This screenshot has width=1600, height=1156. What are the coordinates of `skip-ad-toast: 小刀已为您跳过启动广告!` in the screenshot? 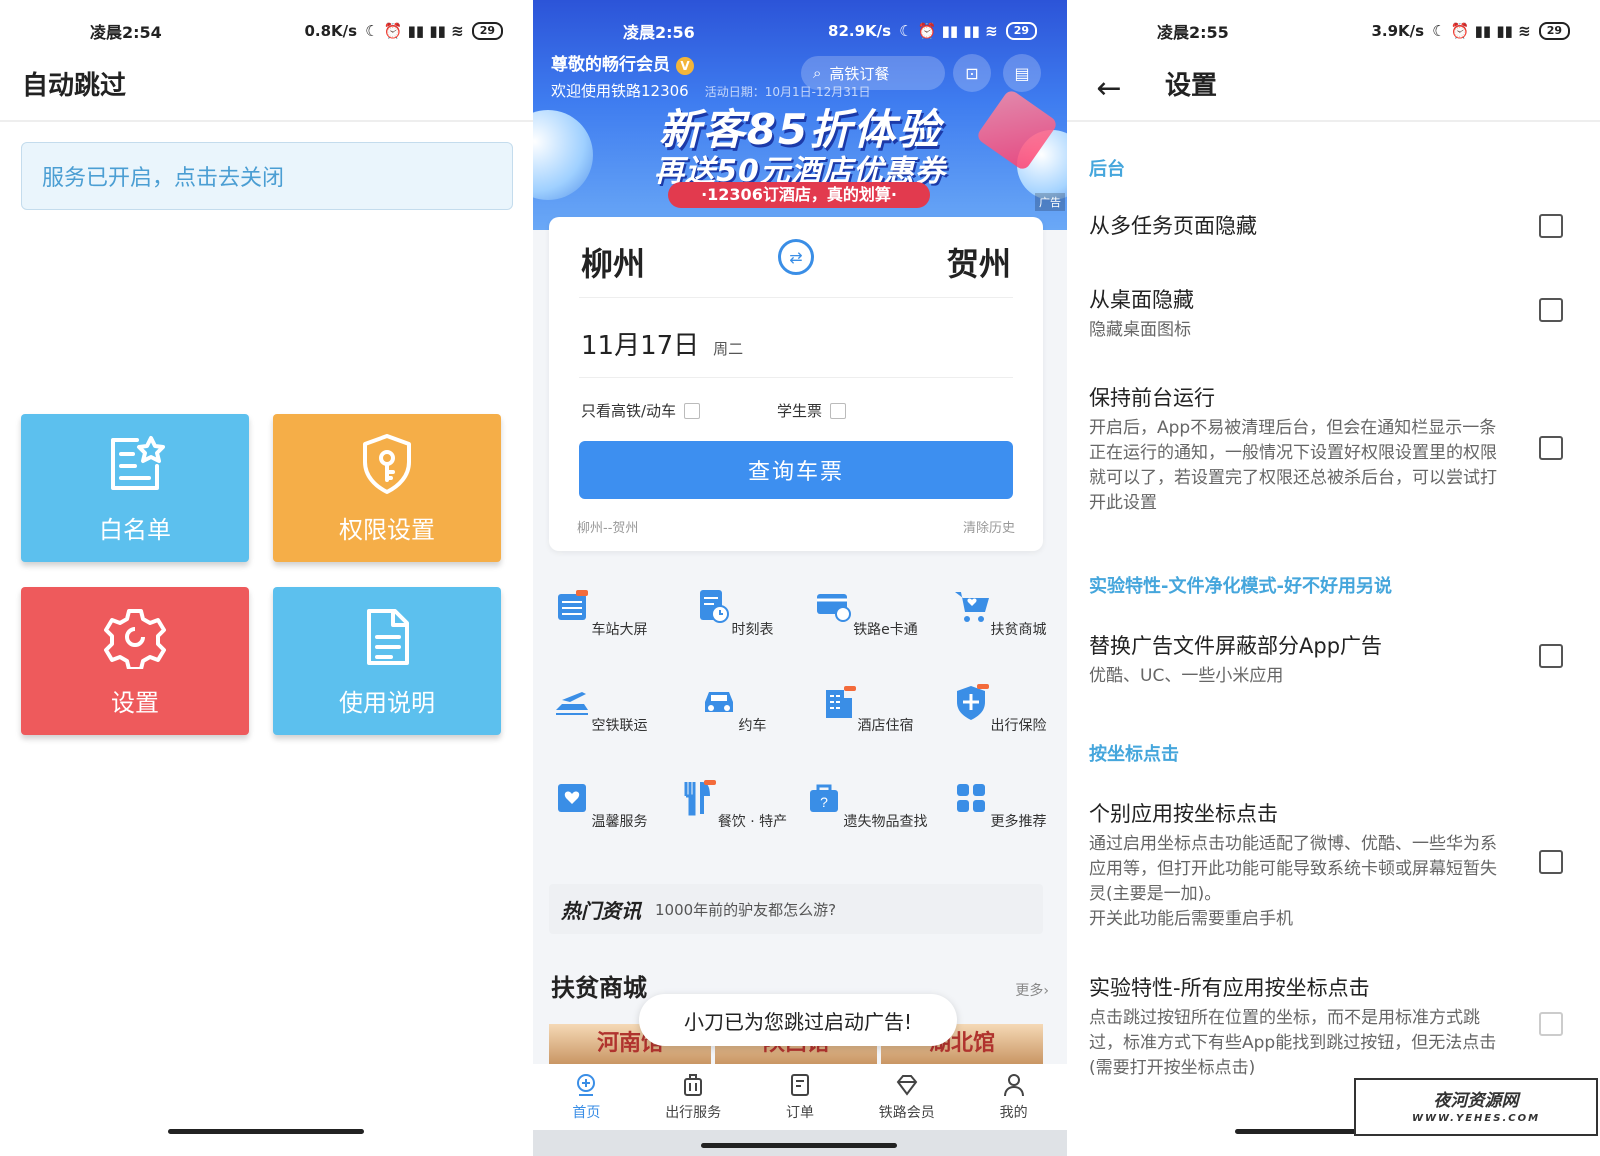 It's located at (798, 1020).